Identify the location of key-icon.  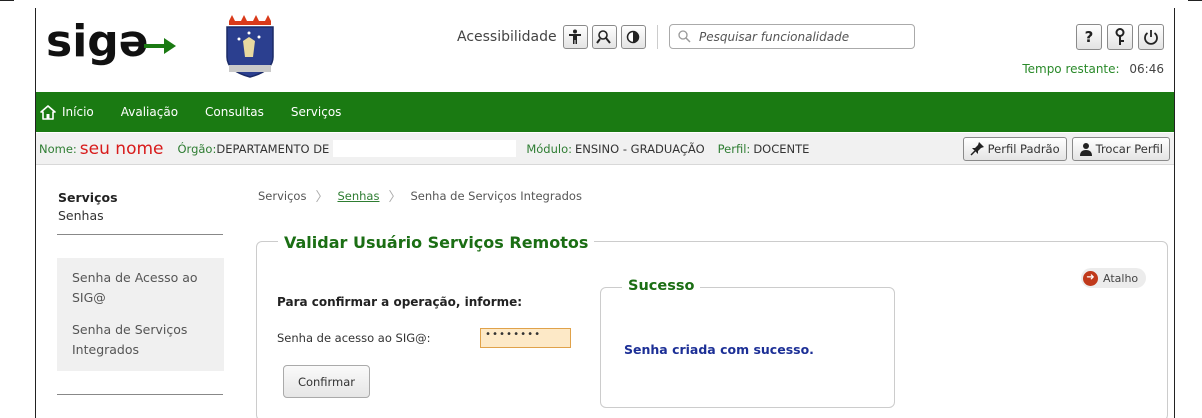
(1120, 37).